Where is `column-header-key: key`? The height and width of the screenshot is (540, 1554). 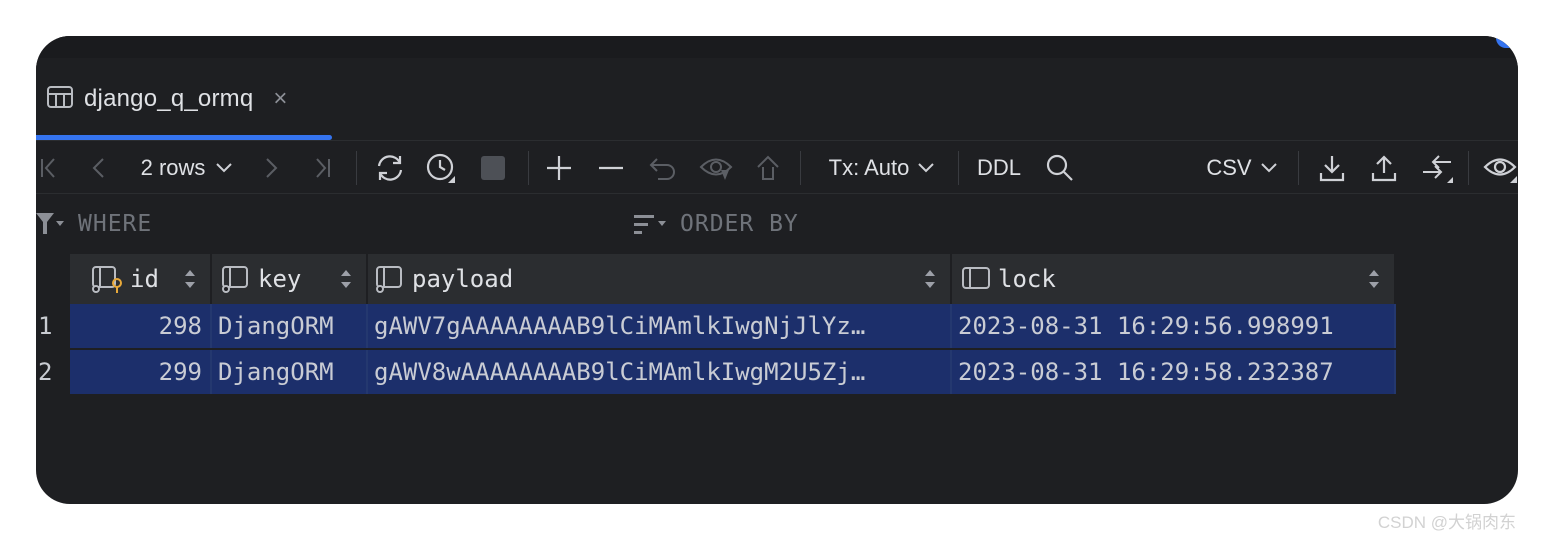
column-header-key: key is located at coordinates (290, 279).